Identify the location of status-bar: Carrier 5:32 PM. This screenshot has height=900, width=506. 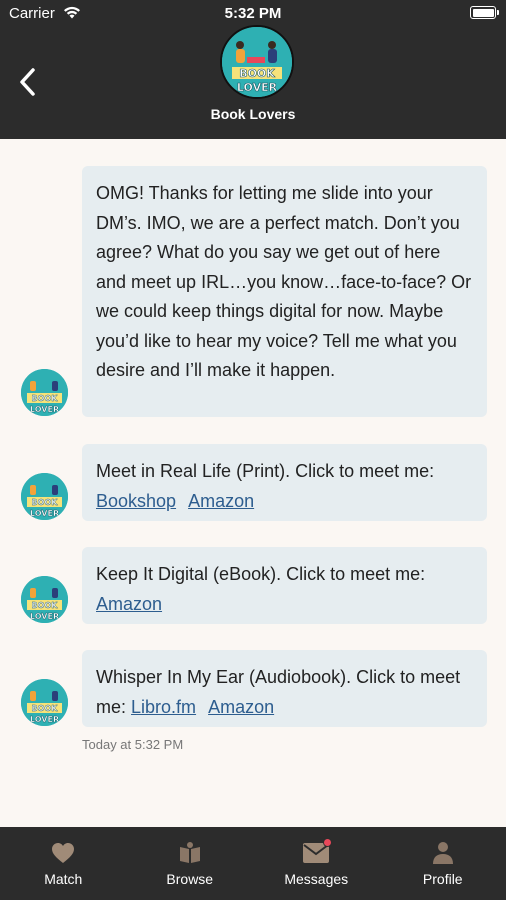
(253, 14).